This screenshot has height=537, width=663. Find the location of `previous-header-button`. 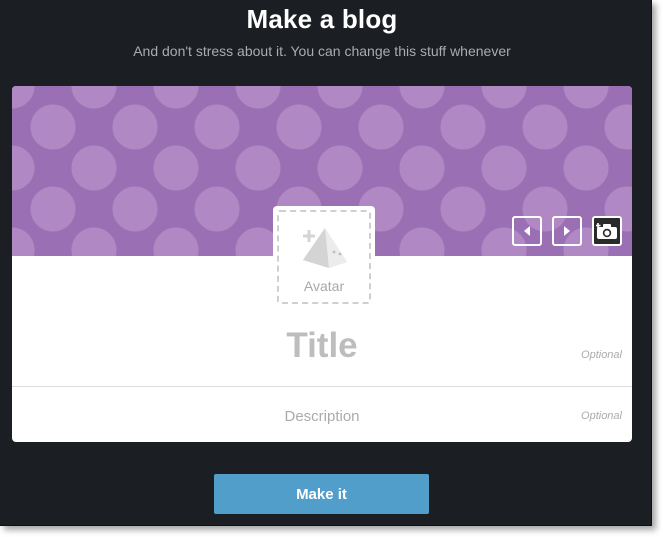

previous-header-button is located at coordinates (527, 231).